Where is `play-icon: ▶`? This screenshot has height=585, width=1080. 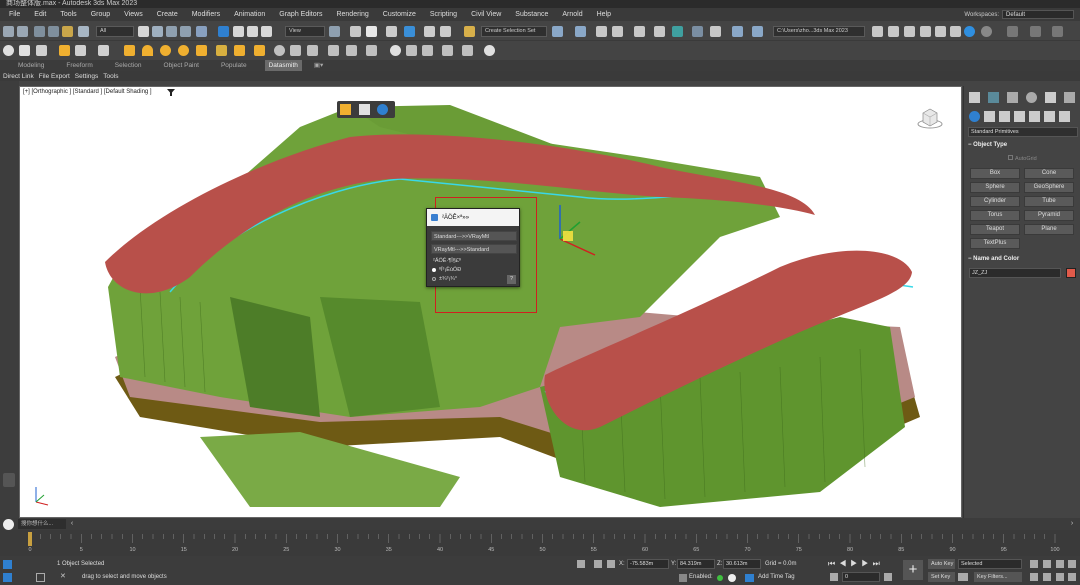
play-icon: ▶ is located at coordinates (855, 563).